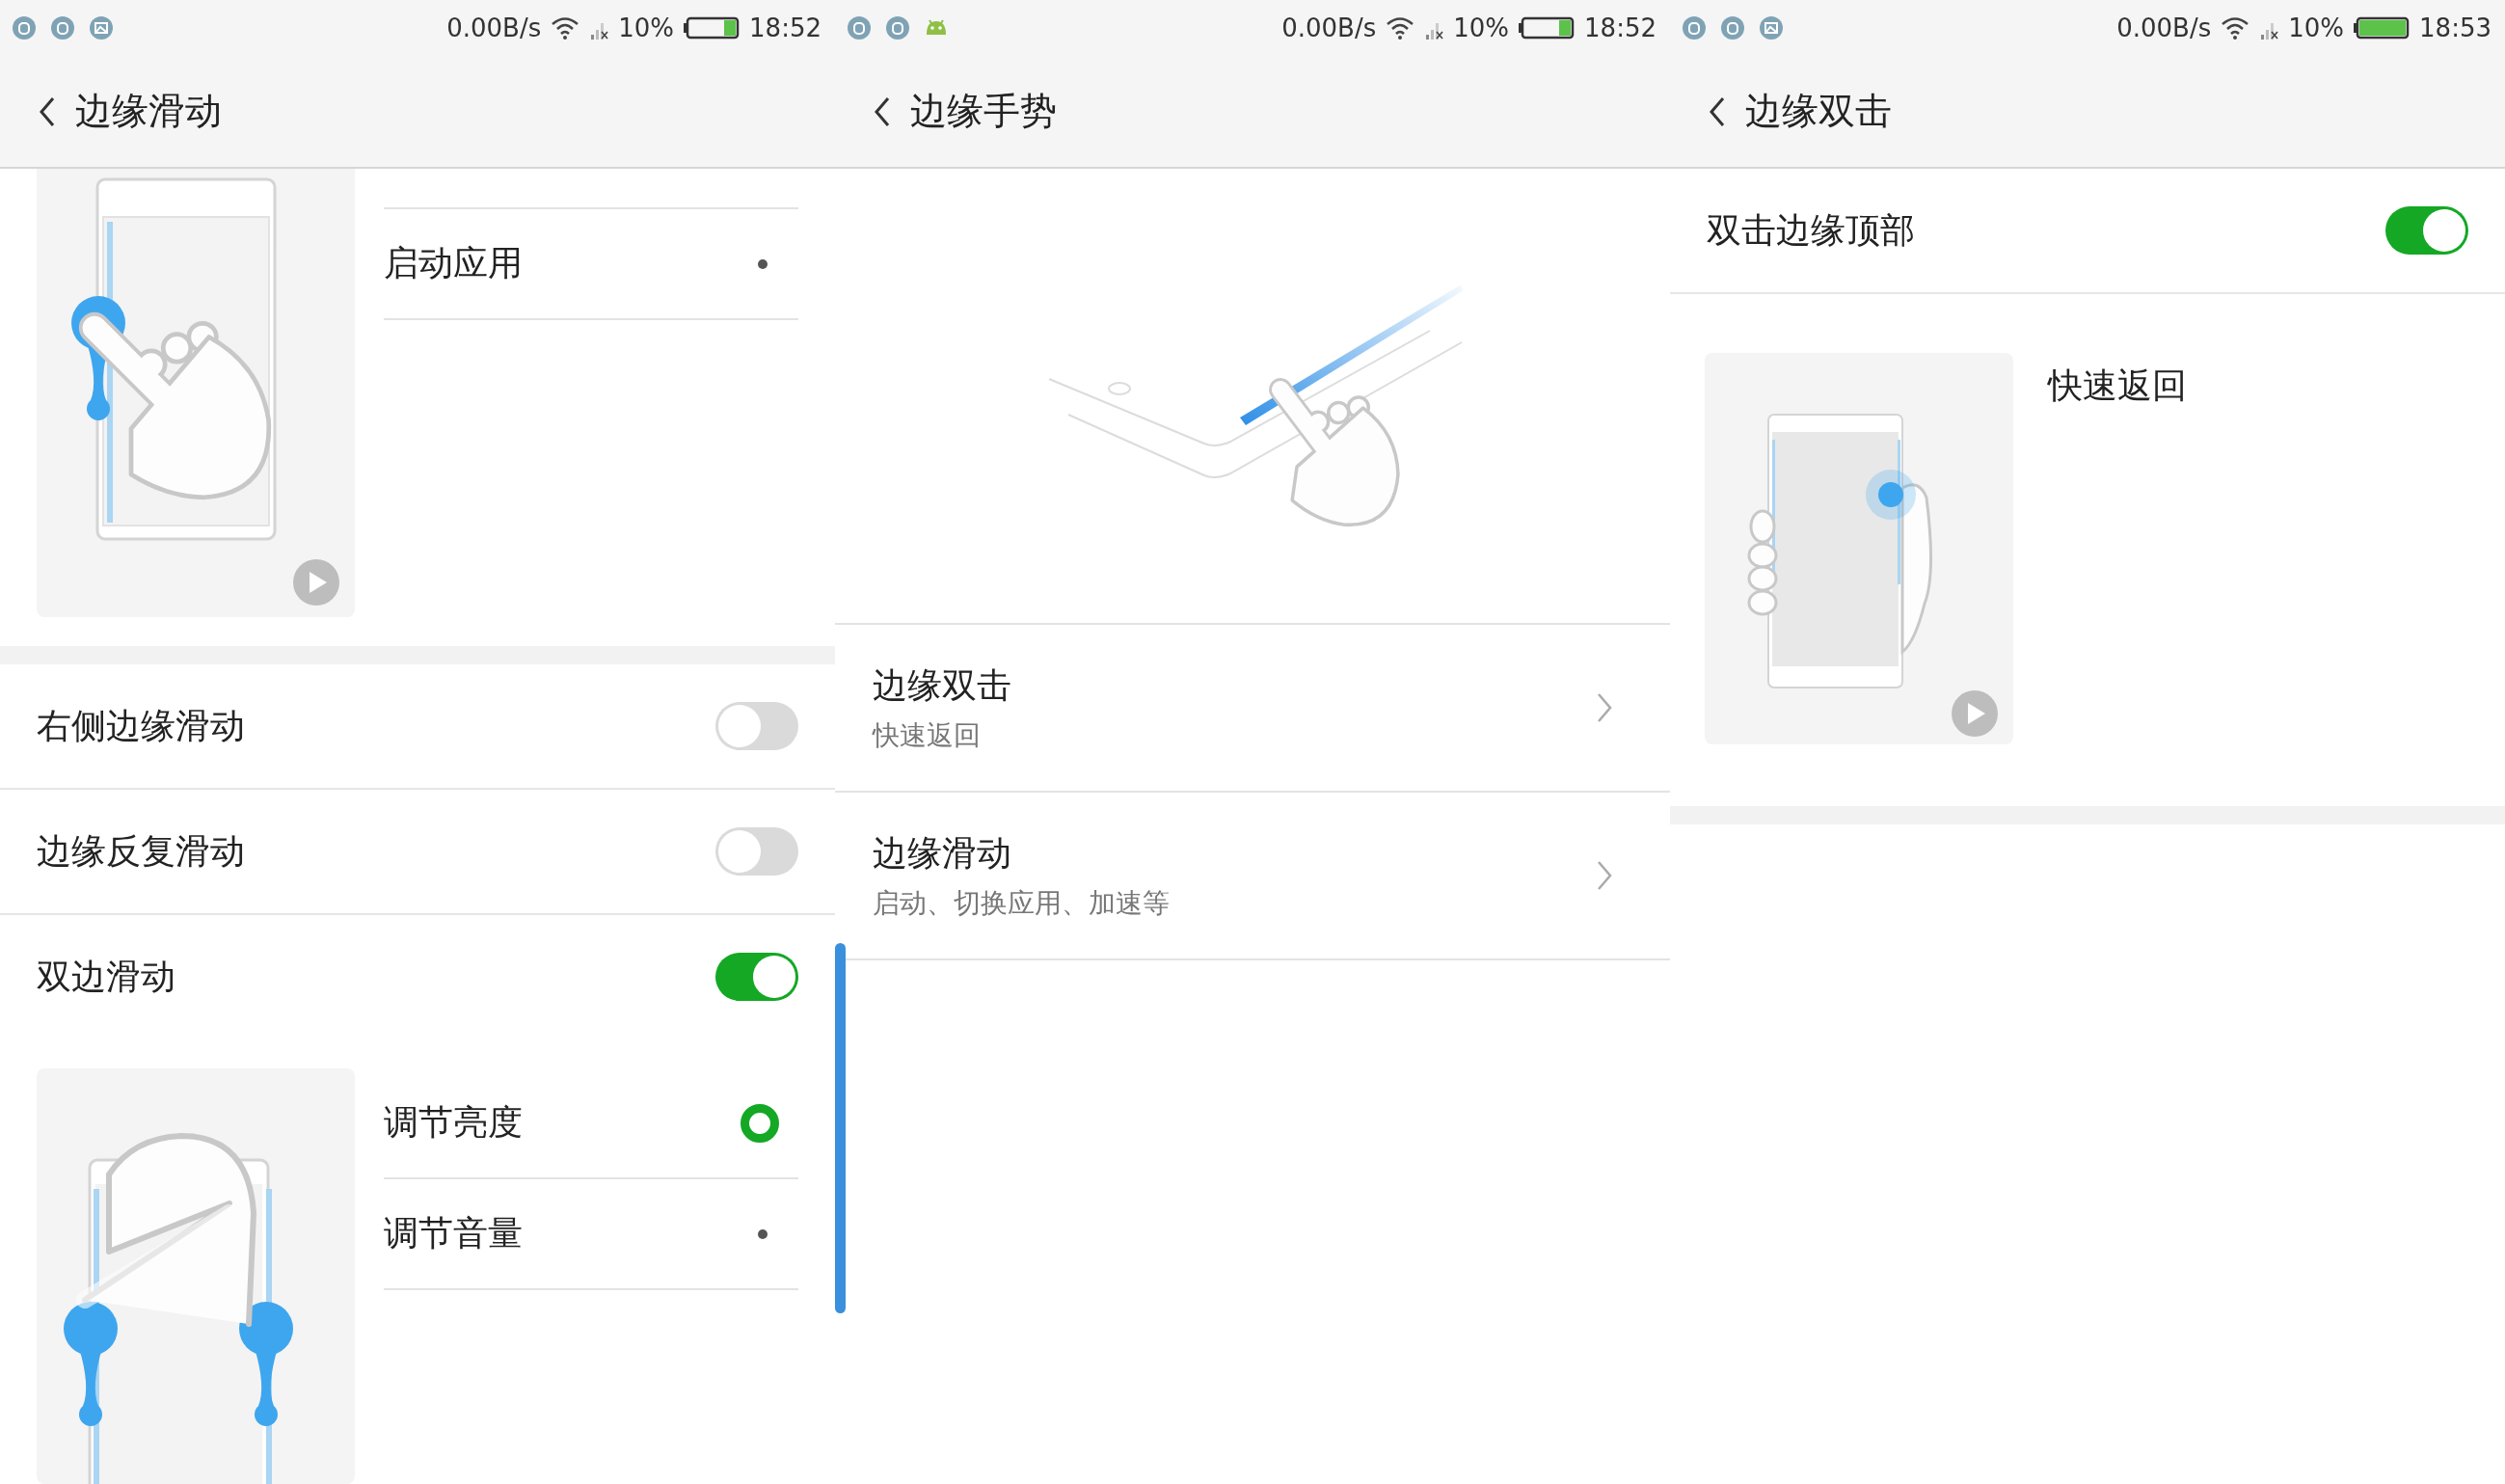 This screenshot has width=2505, height=1484. What do you see at coordinates (943, 853) in the screenshot?
I see `menu-item-title: 边缘滑动` at bounding box center [943, 853].